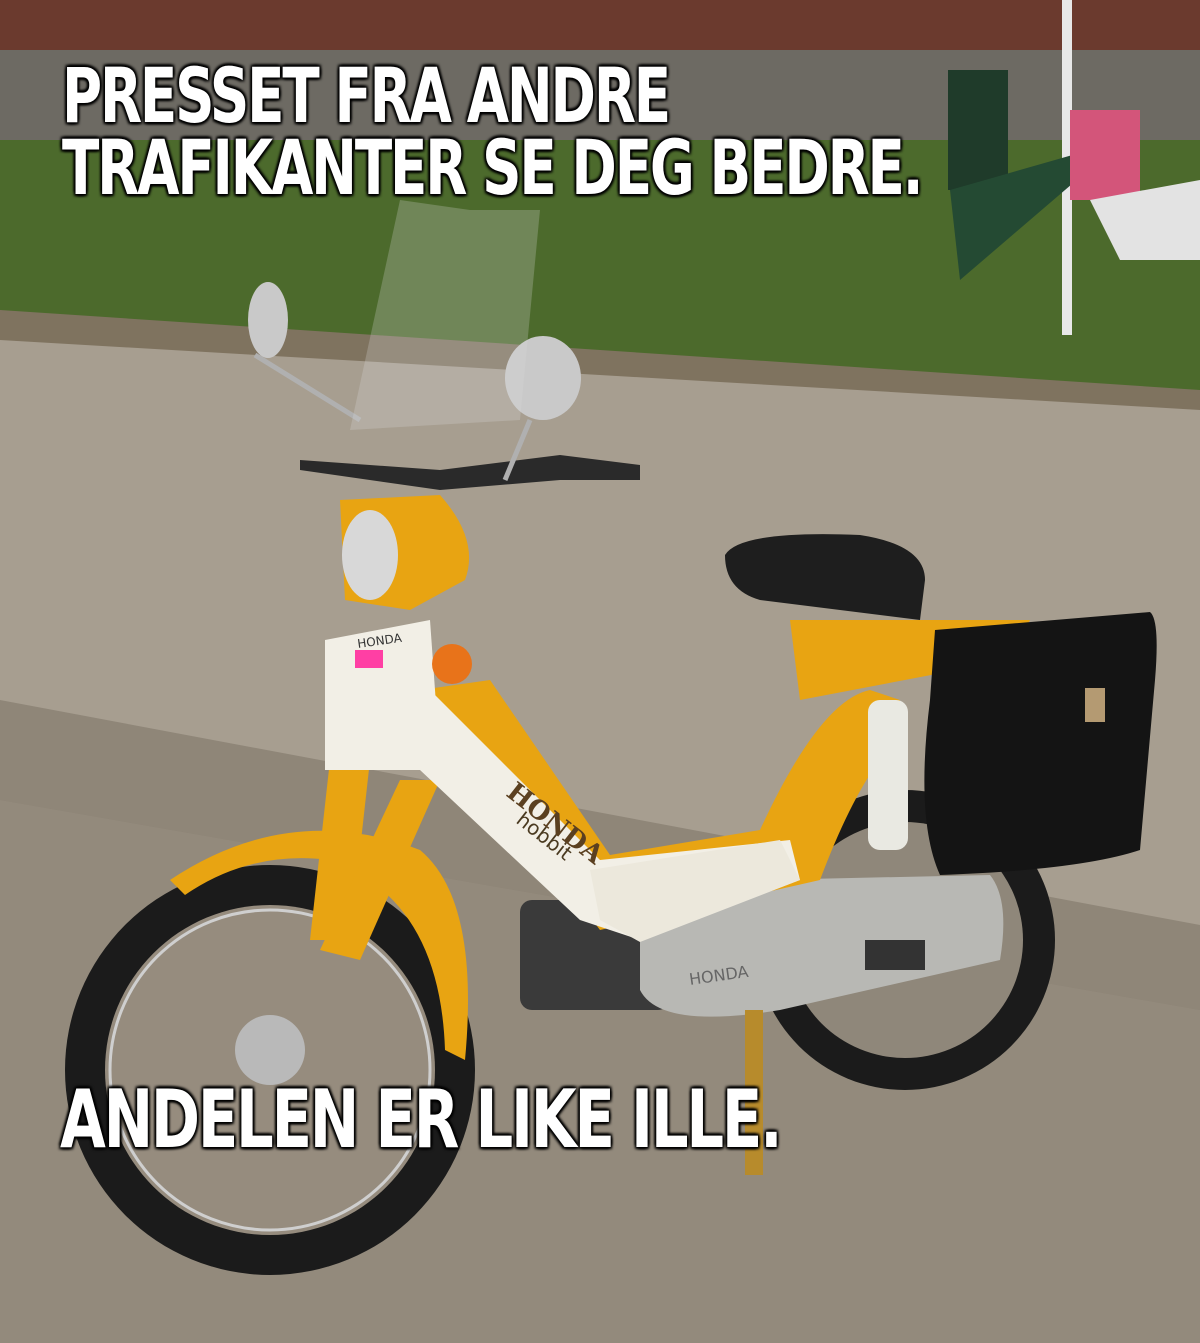 The image size is (1200, 1343). What do you see at coordinates (600, 25) in the screenshot?
I see `brick-wall` at bounding box center [600, 25].